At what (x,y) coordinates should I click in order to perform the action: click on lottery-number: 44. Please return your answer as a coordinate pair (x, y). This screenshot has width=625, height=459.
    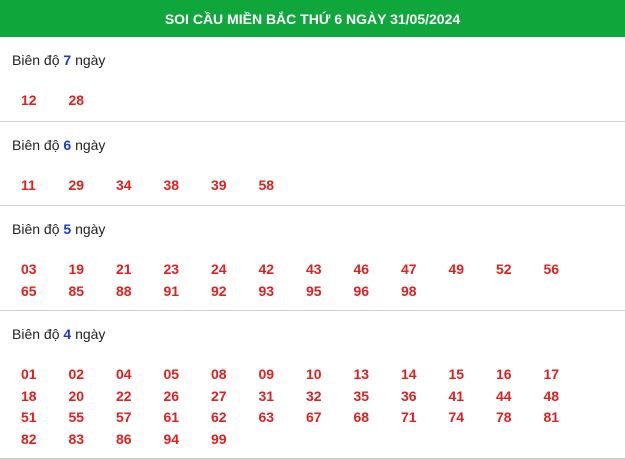
    Looking at the image, I should click on (504, 395).